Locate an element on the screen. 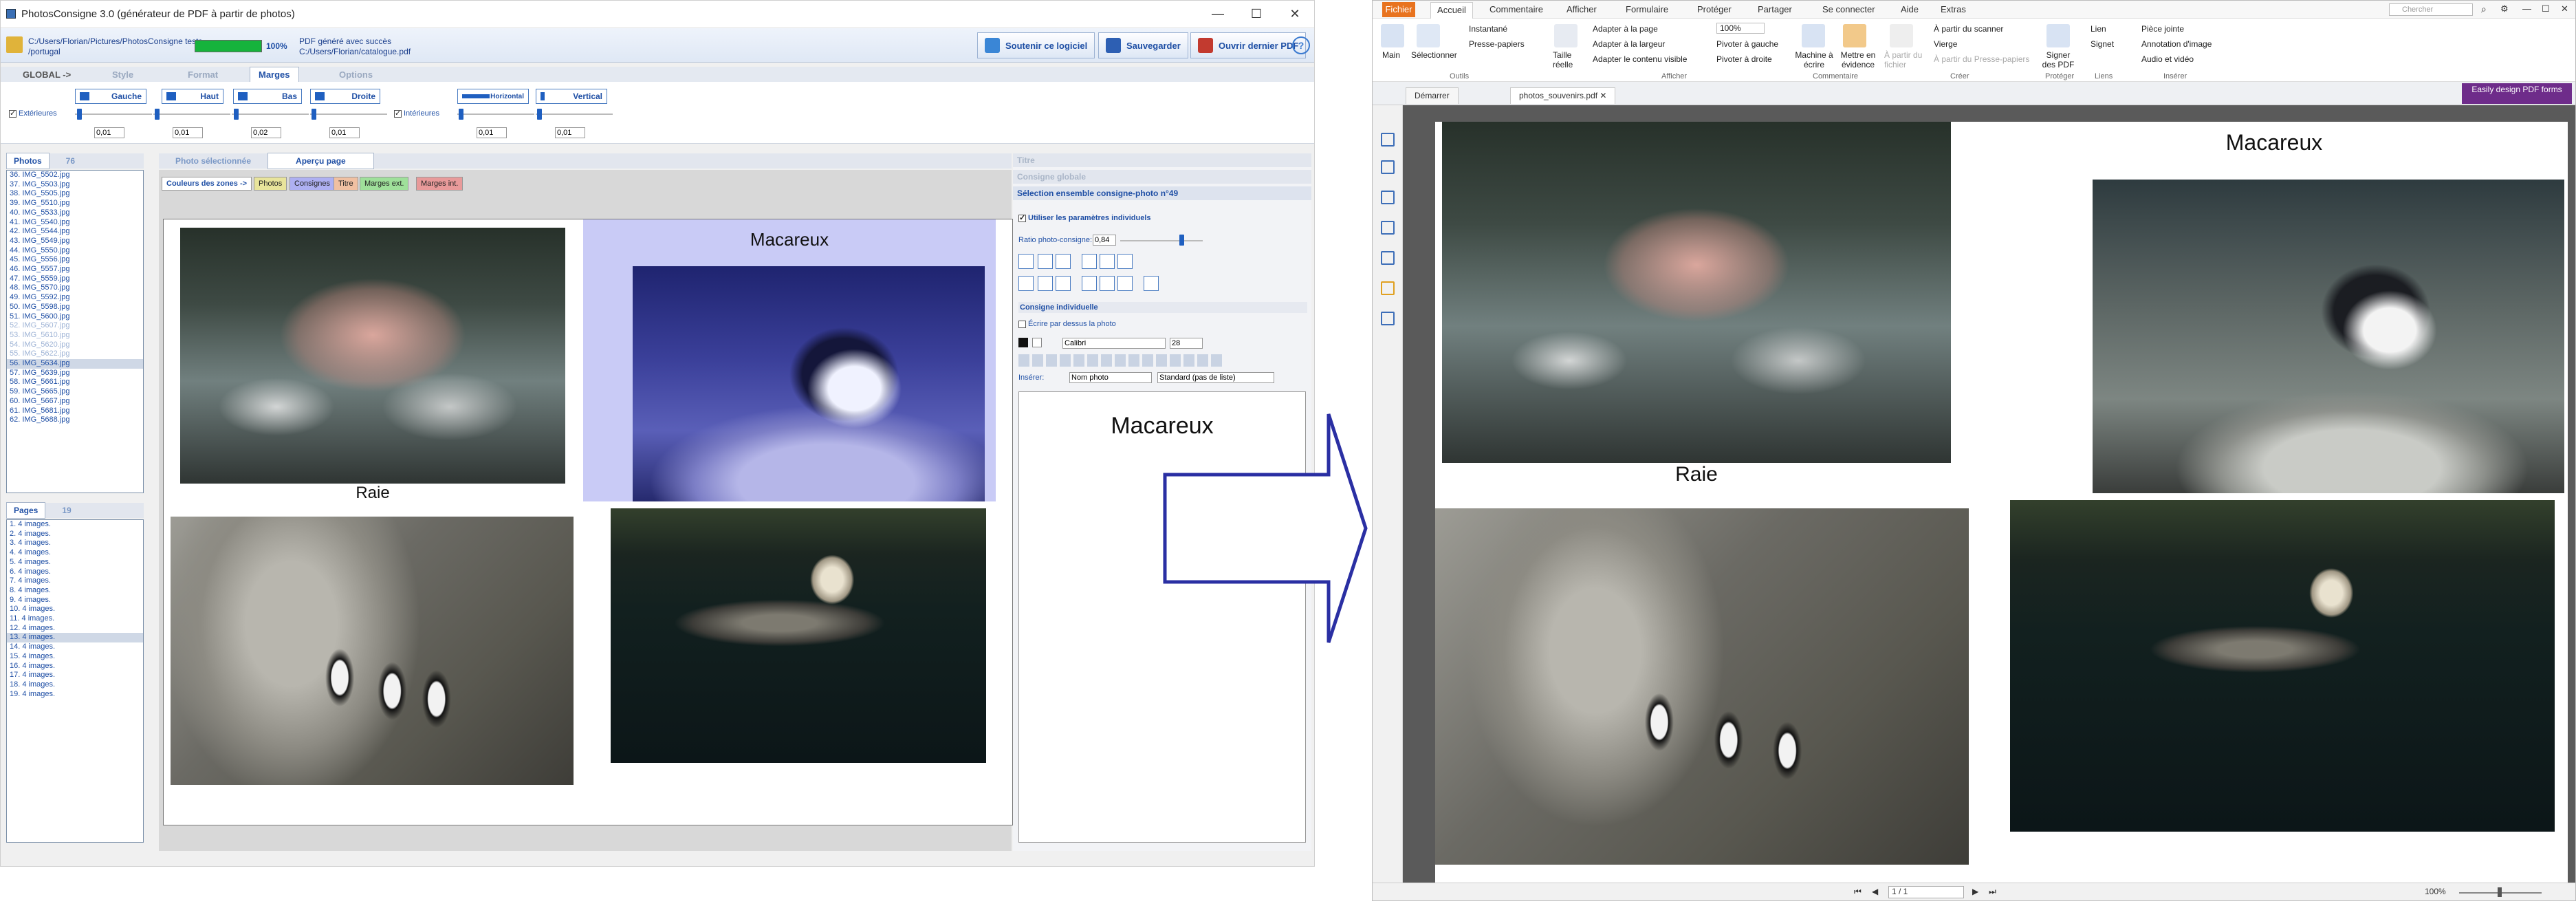  value-horizontal: 0,01 is located at coordinates (492, 132).